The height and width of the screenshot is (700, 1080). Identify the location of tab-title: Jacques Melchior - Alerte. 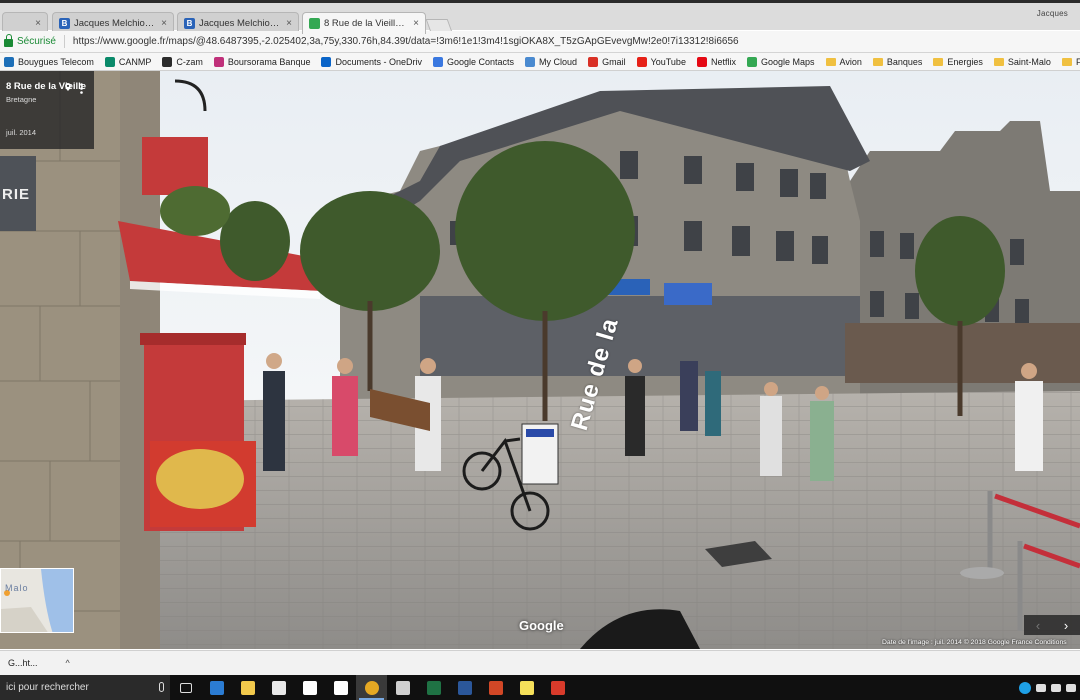
(240, 23).